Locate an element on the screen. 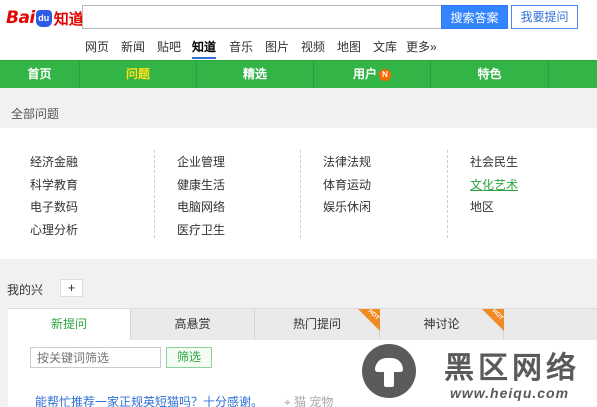  nav-home-label: 首页 is located at coordinates (39, 74).